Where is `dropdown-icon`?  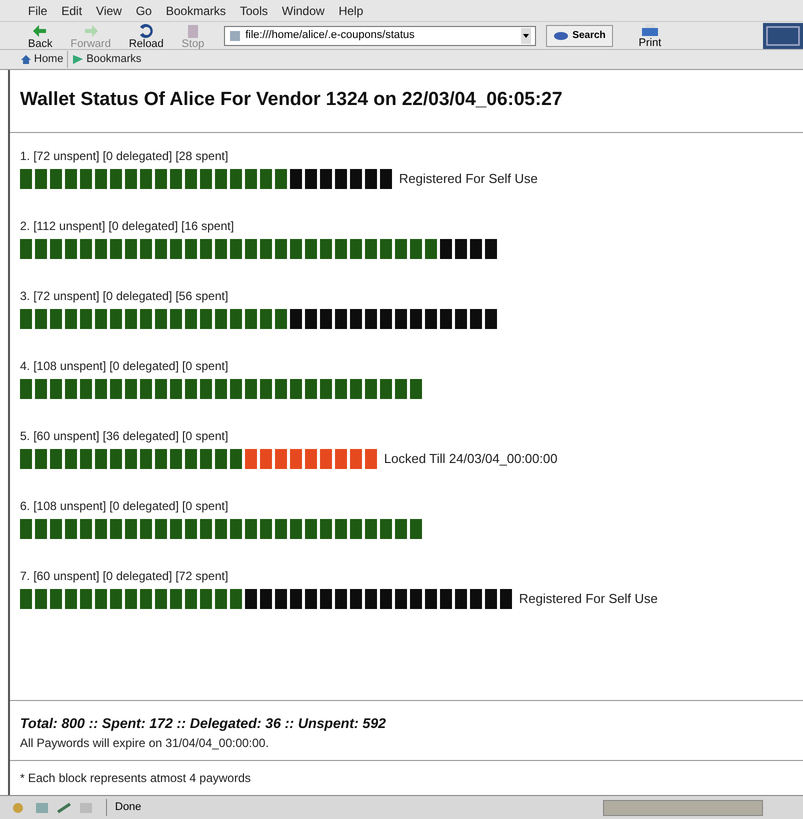 dropdown-icon is located at coordinates (526, 36).